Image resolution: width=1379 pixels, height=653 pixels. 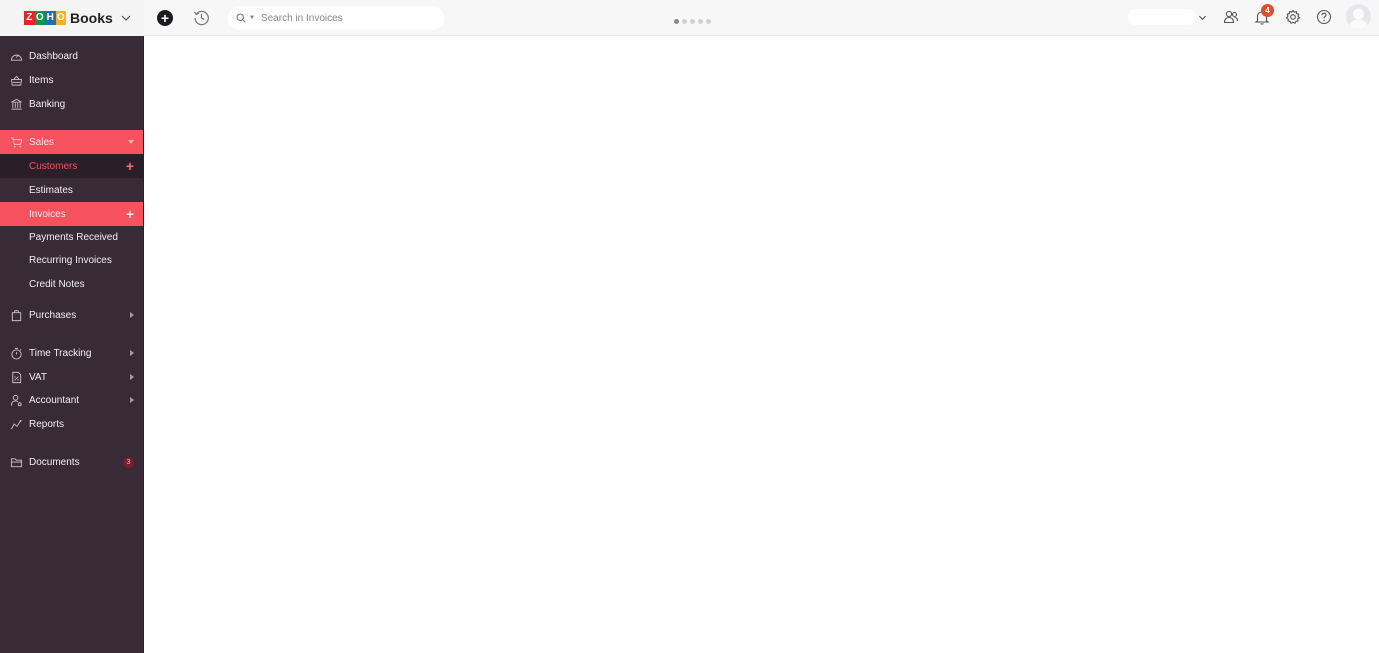 I want to click on bag-icon, so click(x=16, y=315).